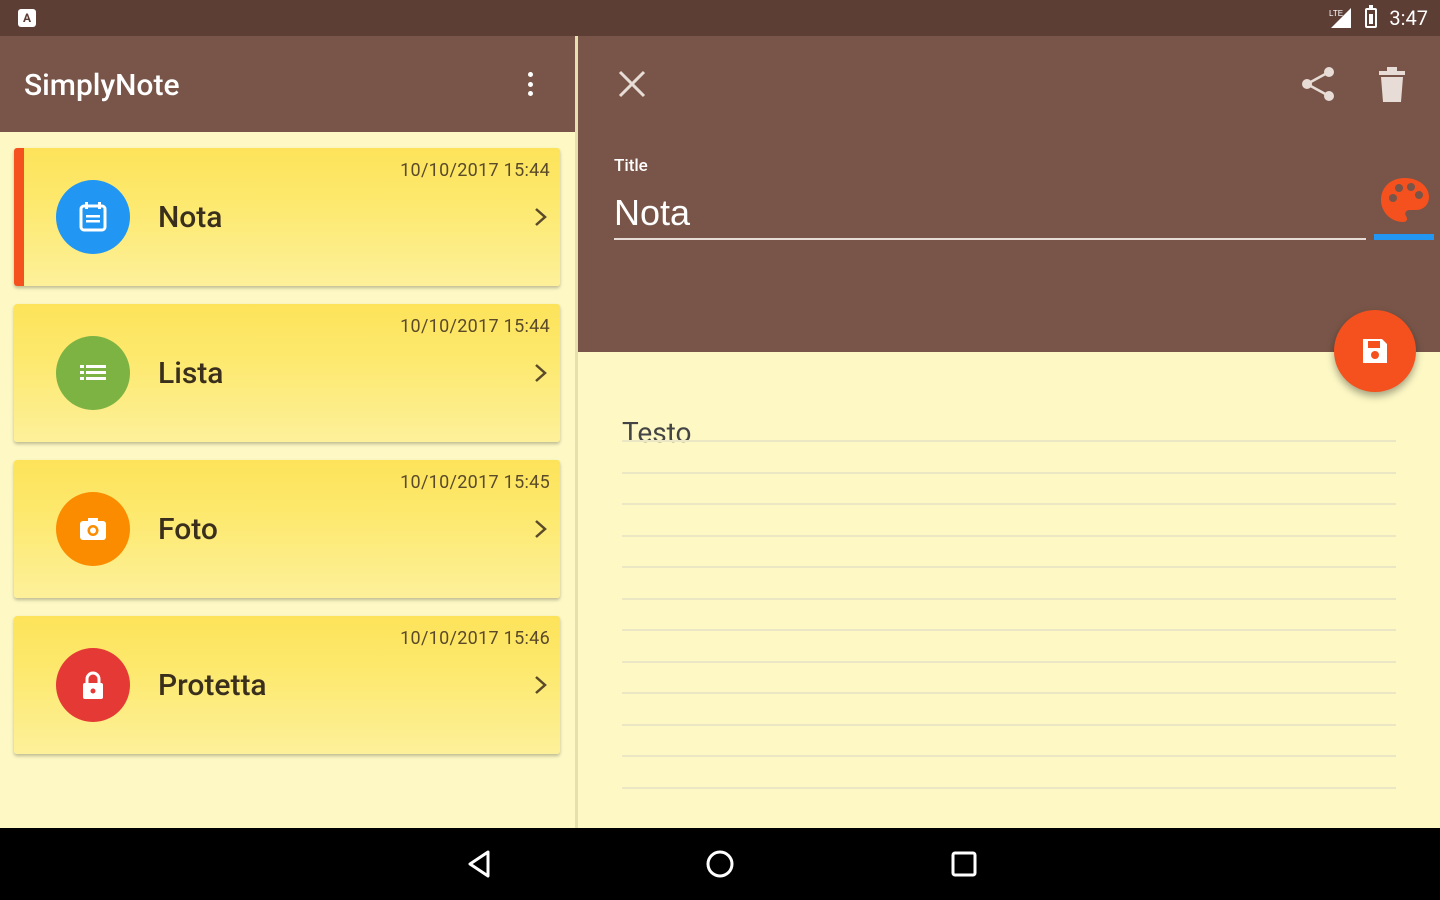  I want to click on note-title: Protetta, so click(212, 685).